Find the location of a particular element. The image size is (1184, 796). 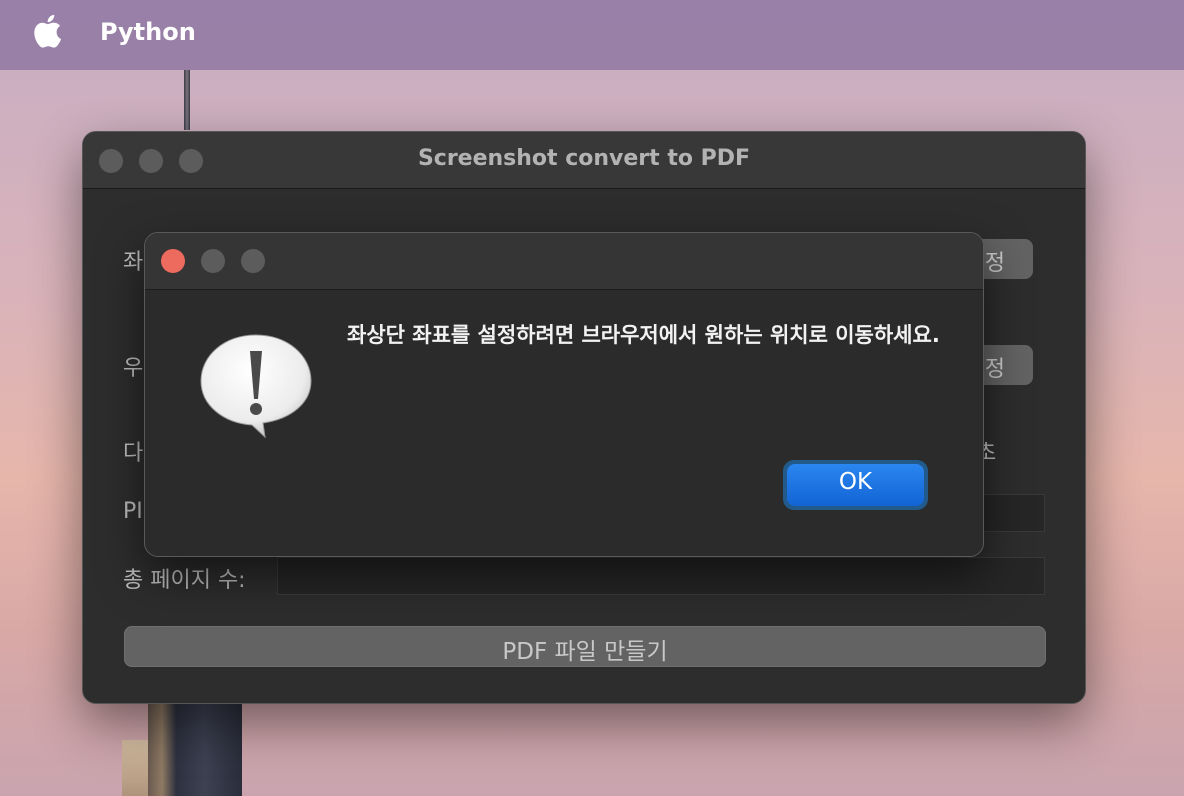

alert-message: 좌상단 좌표를 설정하려면 브라우저에서 원하는 위치로 이동하세요. is located at coordinates (643, 335).